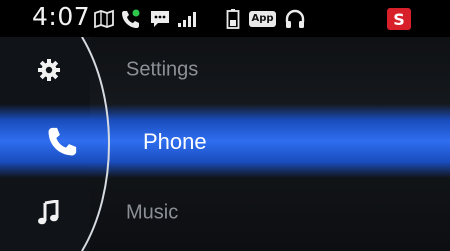 This screenshot has width=450, height=251. I want to click on music-note-icon, so click(49, 213).